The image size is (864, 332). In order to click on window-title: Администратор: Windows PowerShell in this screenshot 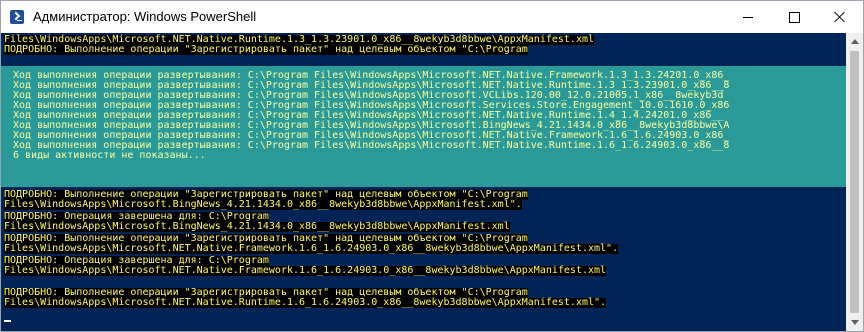, I will do `click(145, 16)`.